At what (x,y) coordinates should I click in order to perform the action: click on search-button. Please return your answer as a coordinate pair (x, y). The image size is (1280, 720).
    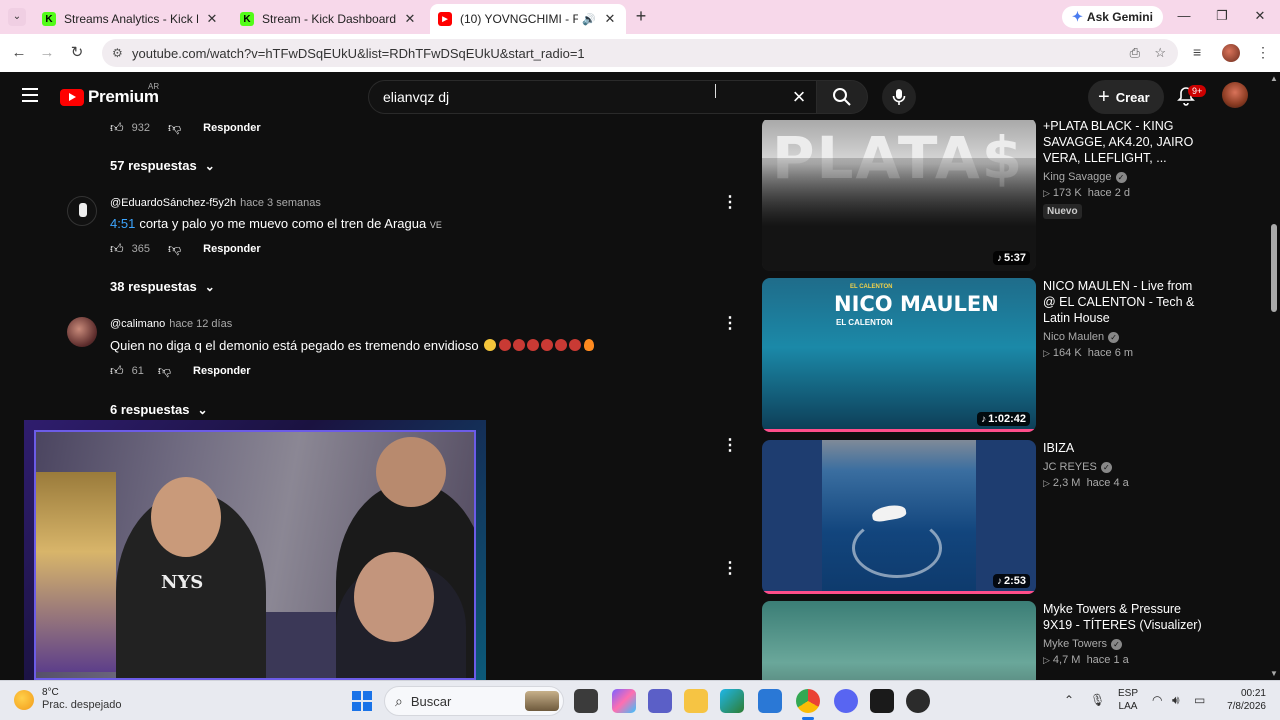
    Looking at the image, I should click on (842, 97).